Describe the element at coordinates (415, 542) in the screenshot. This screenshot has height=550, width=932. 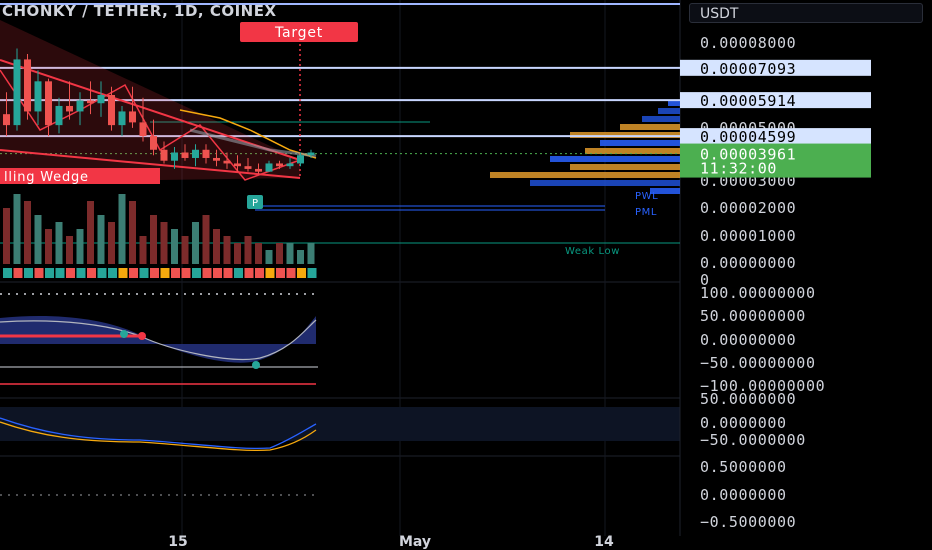
I see `time-tick-label: May` at that location.